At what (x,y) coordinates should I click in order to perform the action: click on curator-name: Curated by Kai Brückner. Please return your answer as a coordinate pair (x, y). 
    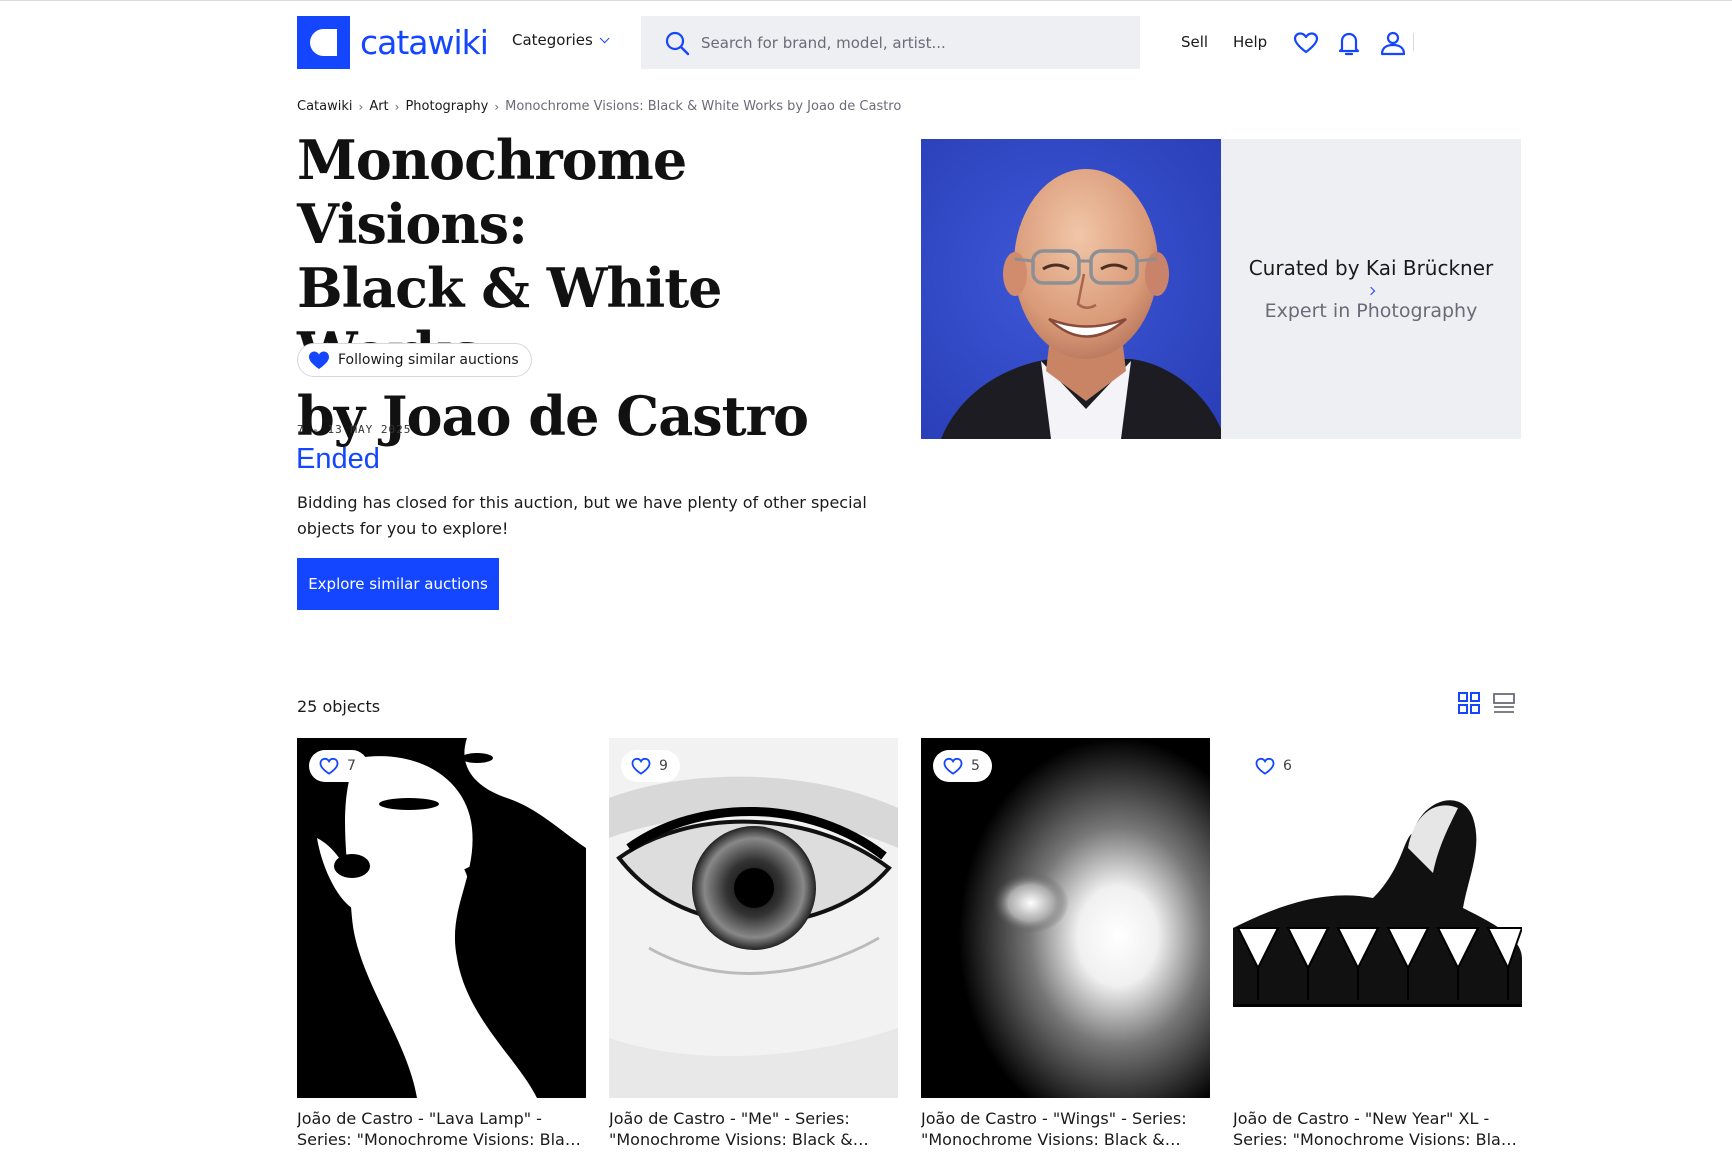
    Looking at the image, I should click on (1371, 268).